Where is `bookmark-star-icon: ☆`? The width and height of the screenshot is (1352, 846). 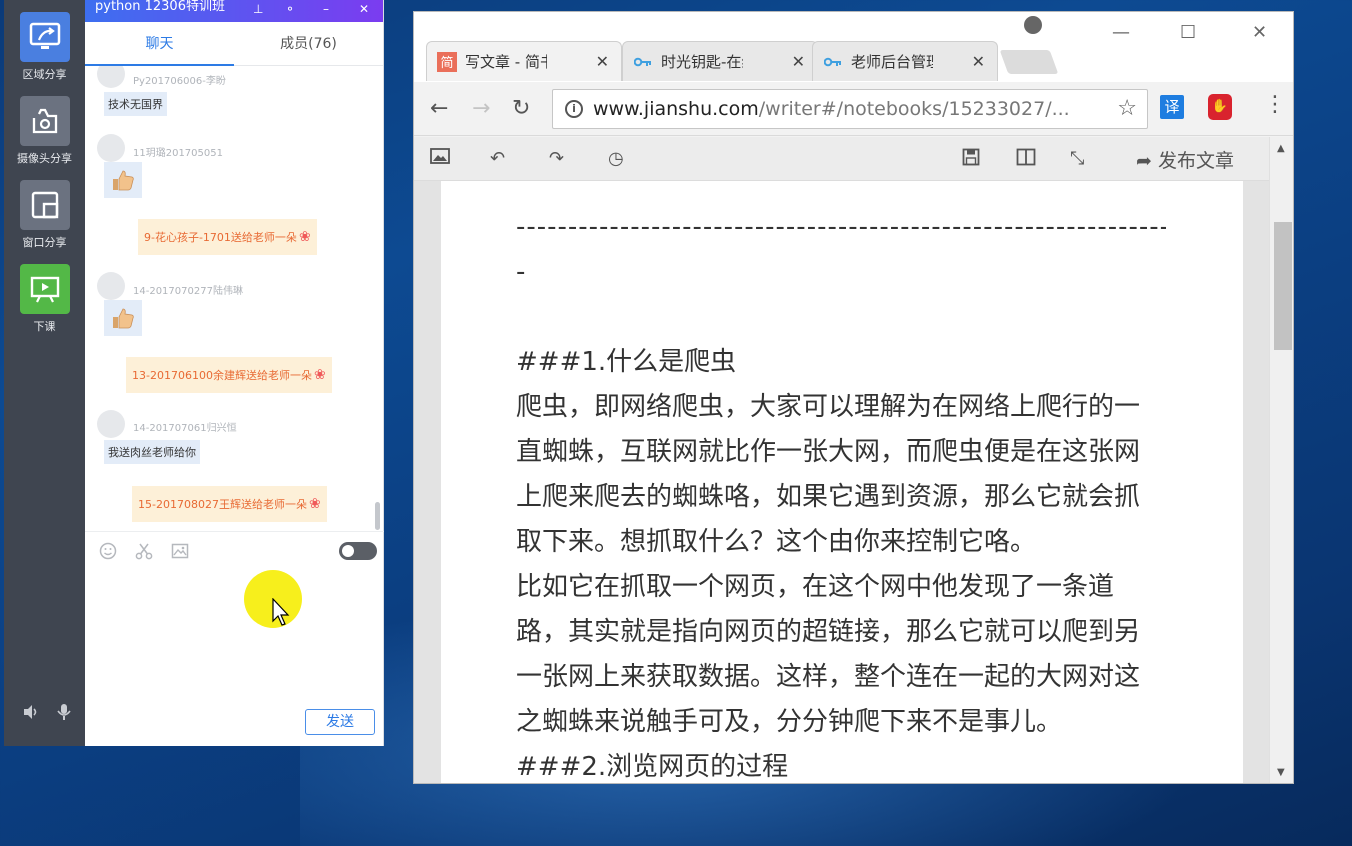
bookmark-star-icon: ☆ is located at coordinates (1127, 109).